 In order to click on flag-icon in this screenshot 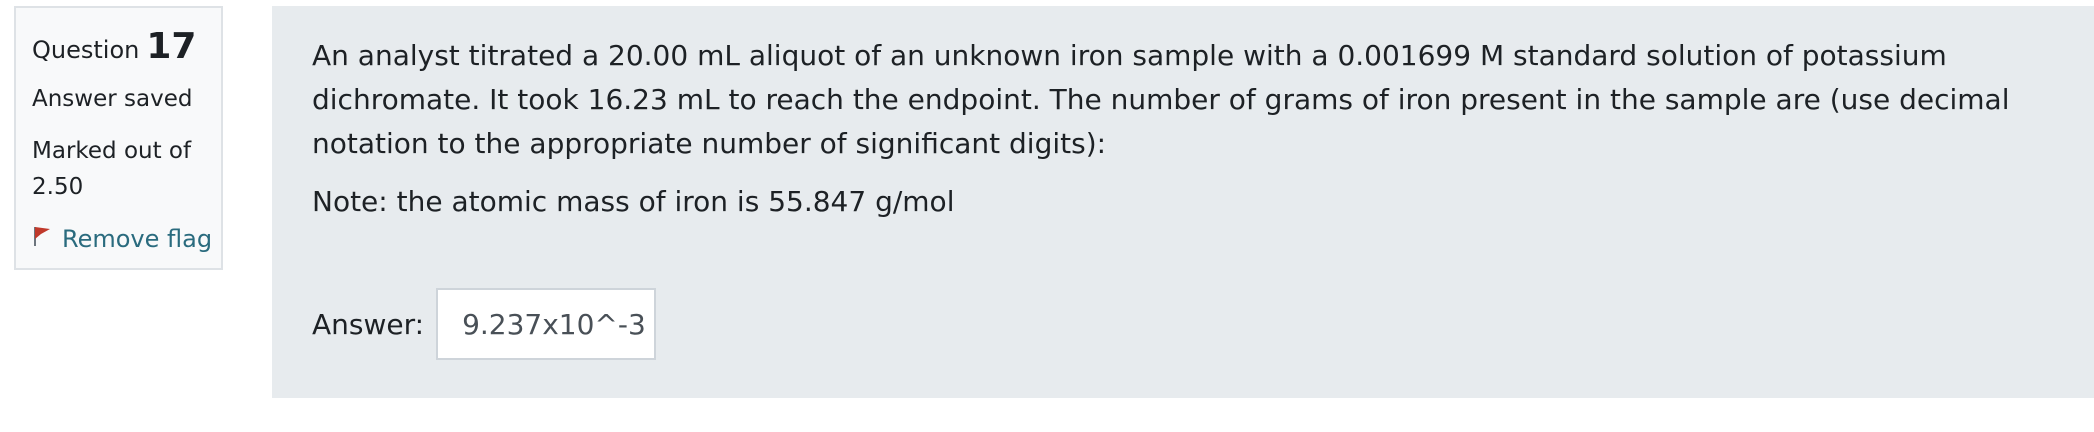, I will do `click(47, 239)`.